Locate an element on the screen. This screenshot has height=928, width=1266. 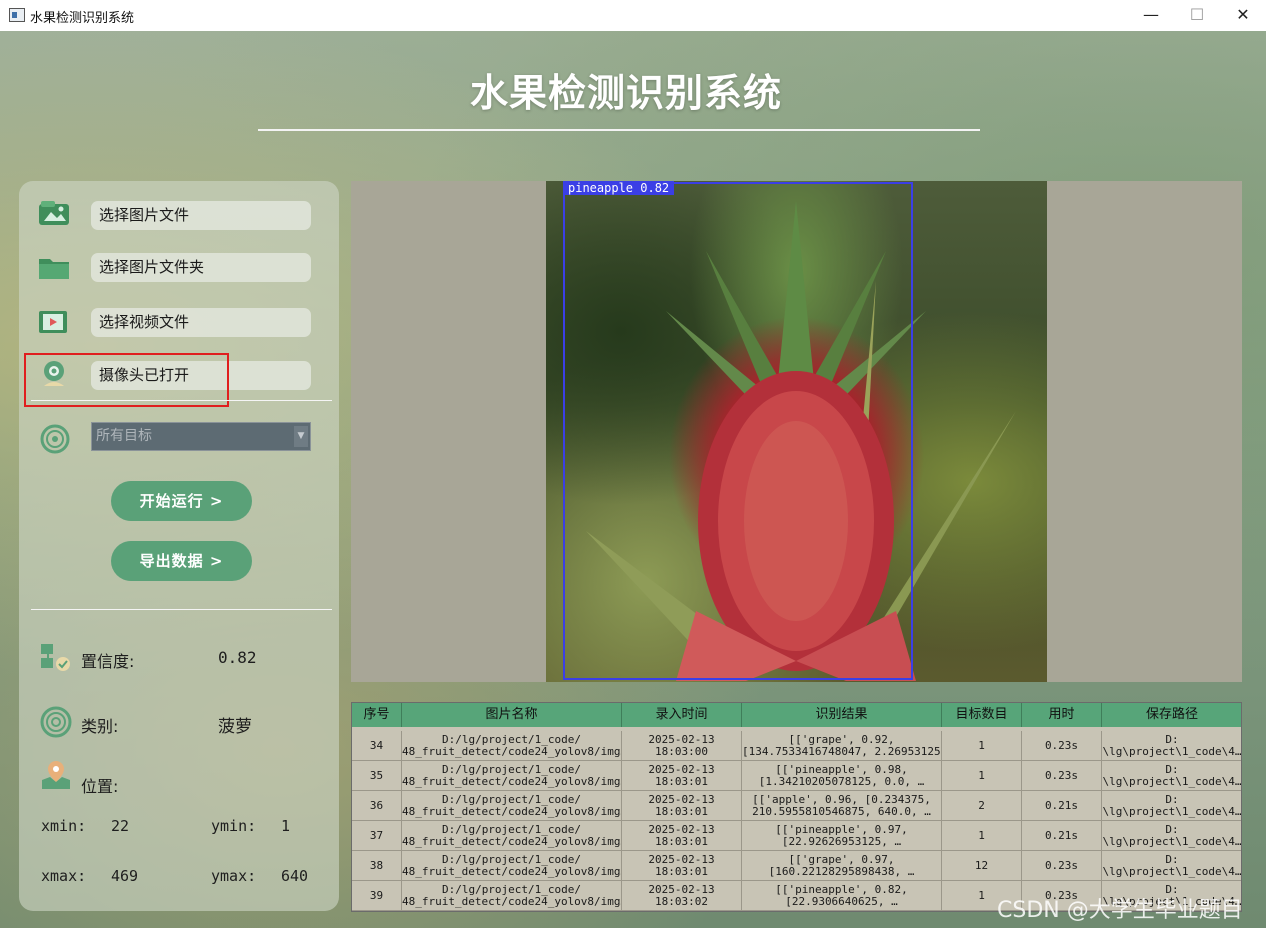
window-titlebar: 水果检测识别系统 — ☐ ✕ is located at coordinates (633, 16).